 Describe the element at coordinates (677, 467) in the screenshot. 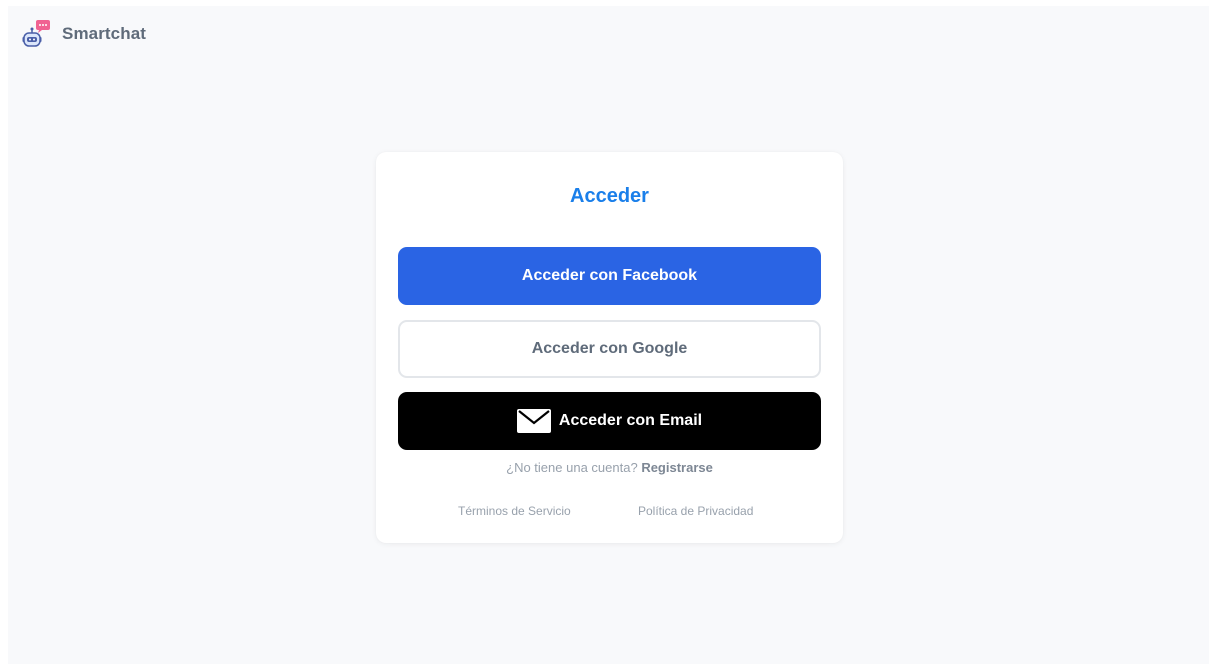

I see `signup-link: Registrarse` at that location.